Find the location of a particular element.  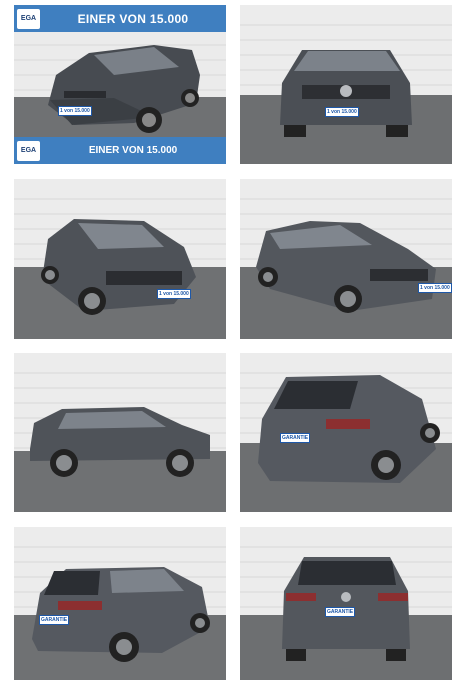

car-photo-rear-right is located at coordinates (346, 432).